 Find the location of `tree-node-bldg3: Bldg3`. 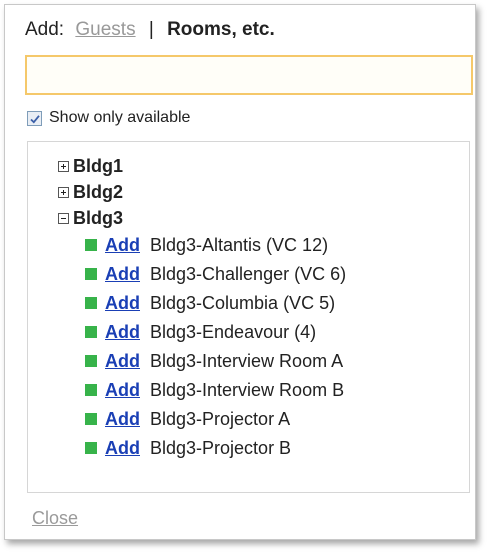

tree-node-bldg3: Bldg3 is located at coordinates (90, 218).